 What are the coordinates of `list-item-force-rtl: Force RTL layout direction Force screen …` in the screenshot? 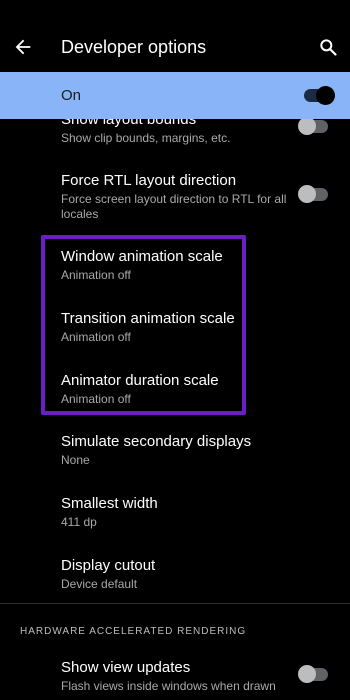 It's located at (176, 197).